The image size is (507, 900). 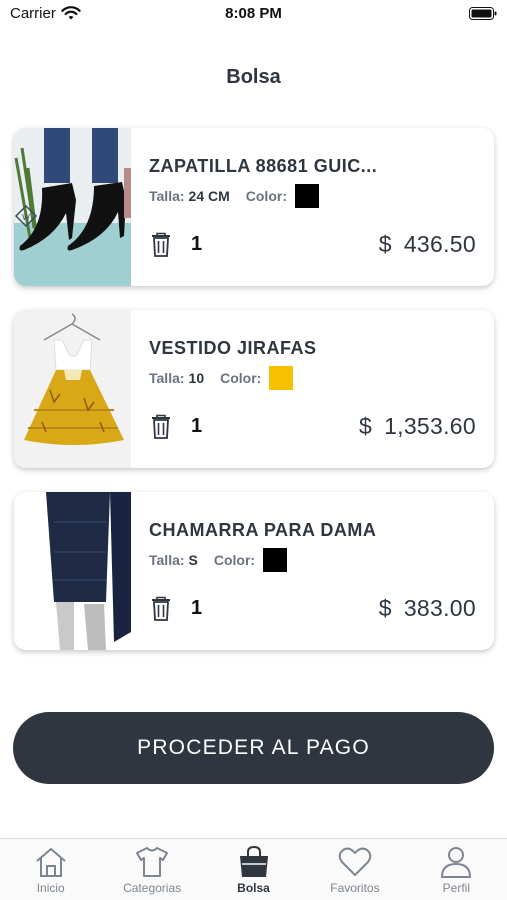 I want to click on size-value: 10, so click(x=196, y=378).